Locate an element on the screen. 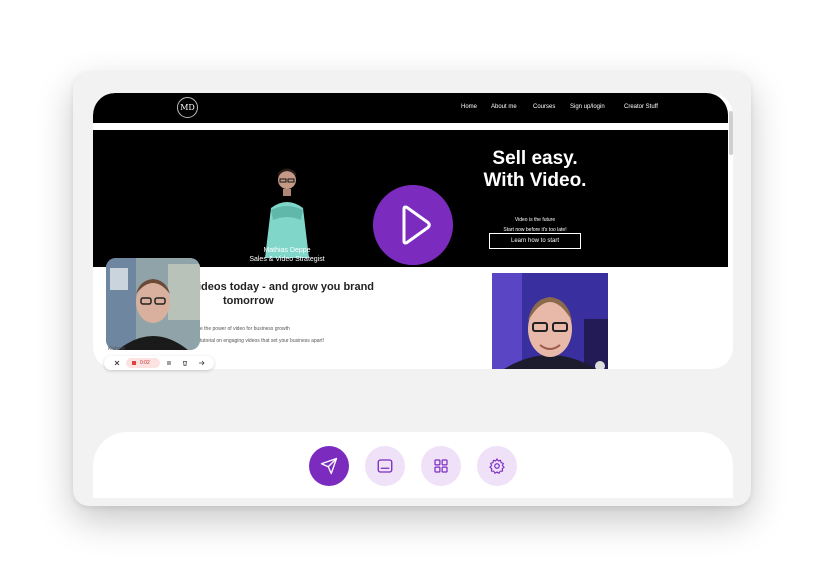 The height and width of the screenshot is (580, 824). webcam-feed is located at coordinates (153, 304).